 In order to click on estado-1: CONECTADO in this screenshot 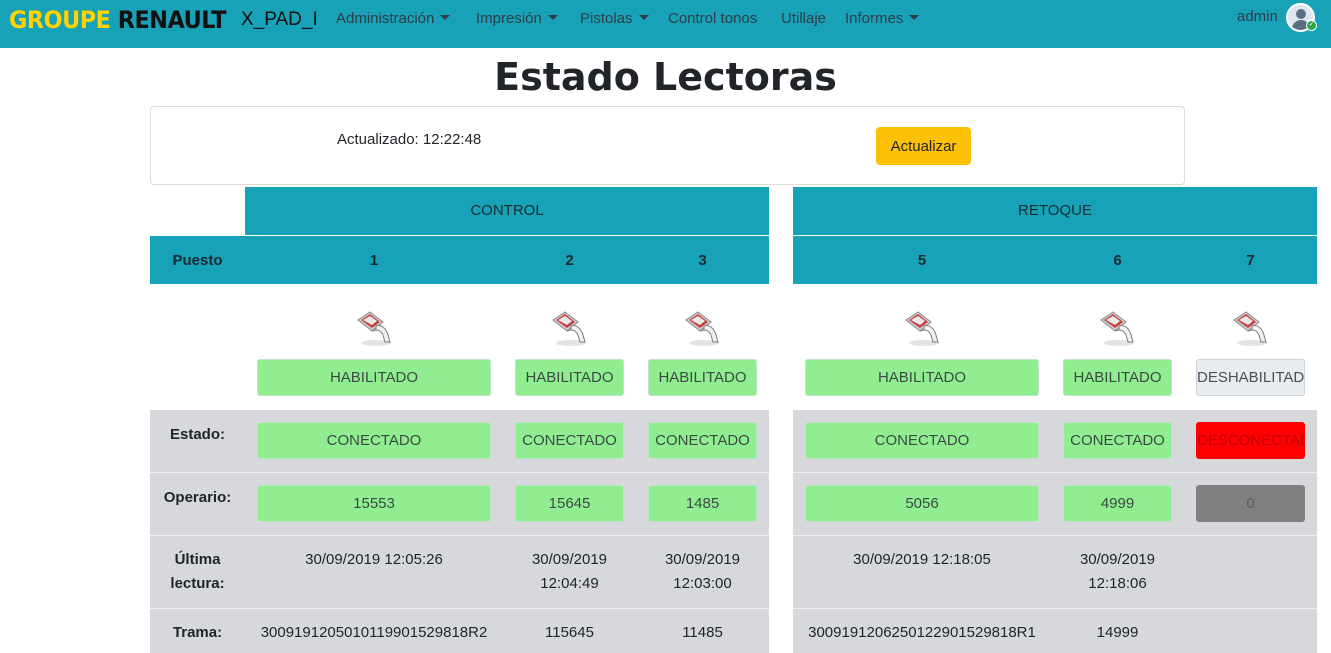, I will do `click(374, 440)`.